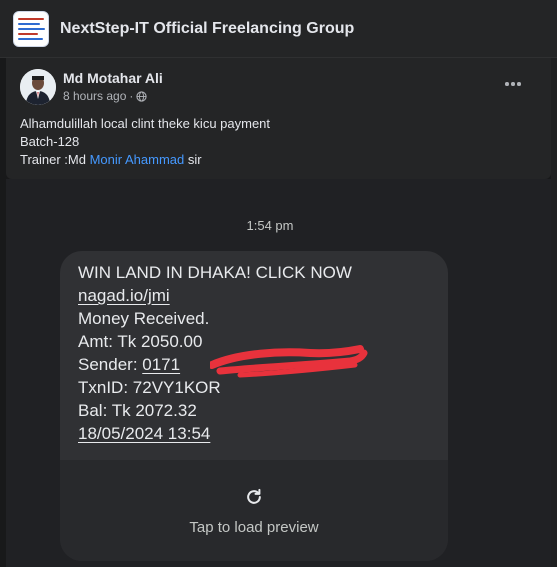 The width and height of the screenshot is (557, 567). I want to click on sms-line-promo: WIN LAND IN DHAKA! CLICK NOW, so click(215, 272).